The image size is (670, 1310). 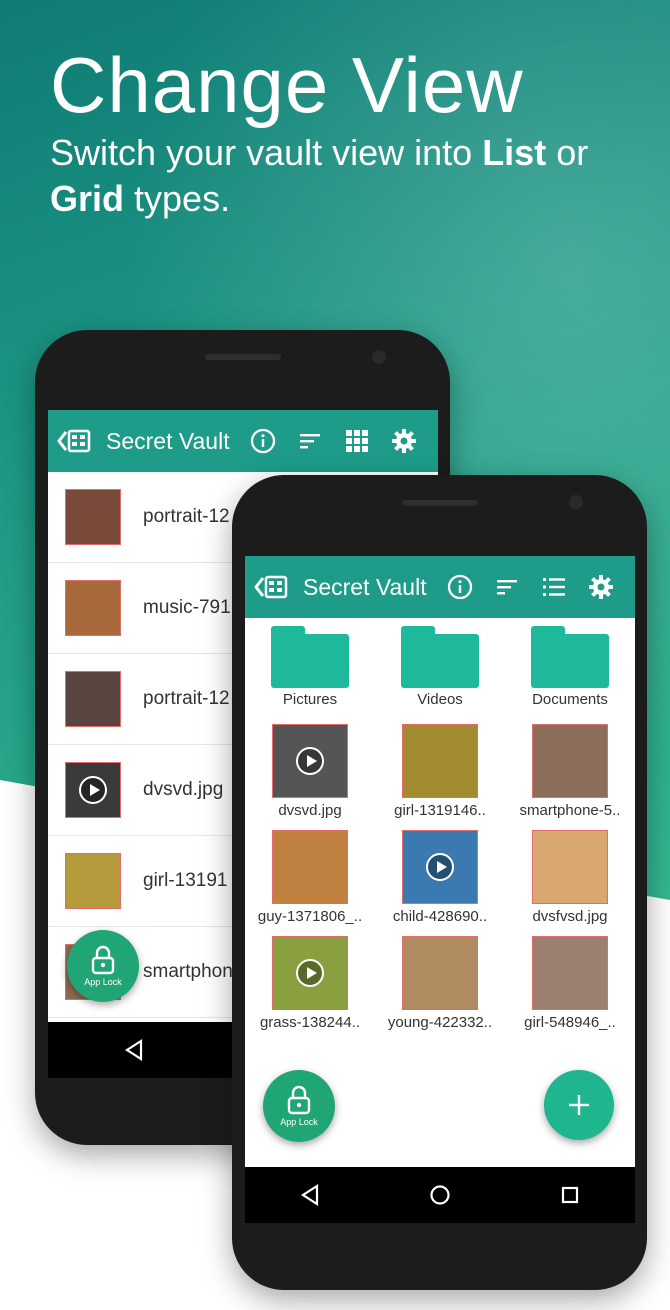 What do you see at coordinates (570, 1022) in the screenshot?
I see `grid-file-name: girl-548946_..` at bounding box center [570, 1022].